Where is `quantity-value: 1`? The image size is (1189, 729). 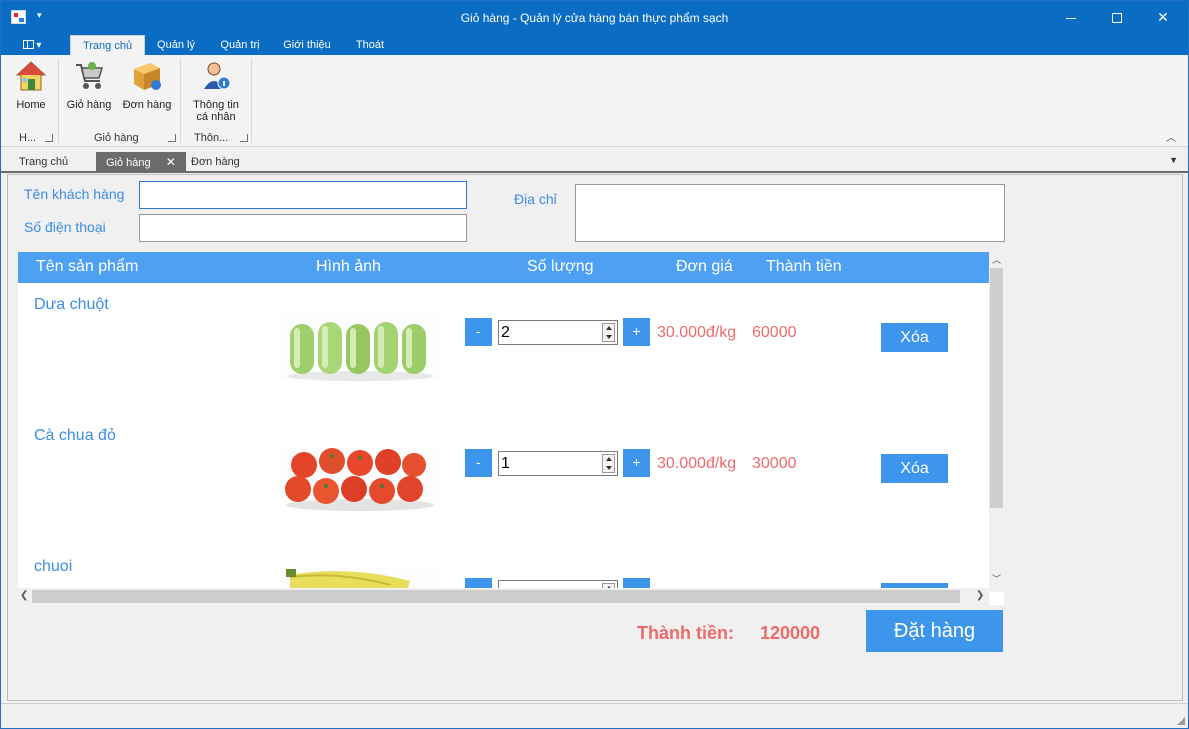
quantity-value: 1 is located at coordinates (505, 463).